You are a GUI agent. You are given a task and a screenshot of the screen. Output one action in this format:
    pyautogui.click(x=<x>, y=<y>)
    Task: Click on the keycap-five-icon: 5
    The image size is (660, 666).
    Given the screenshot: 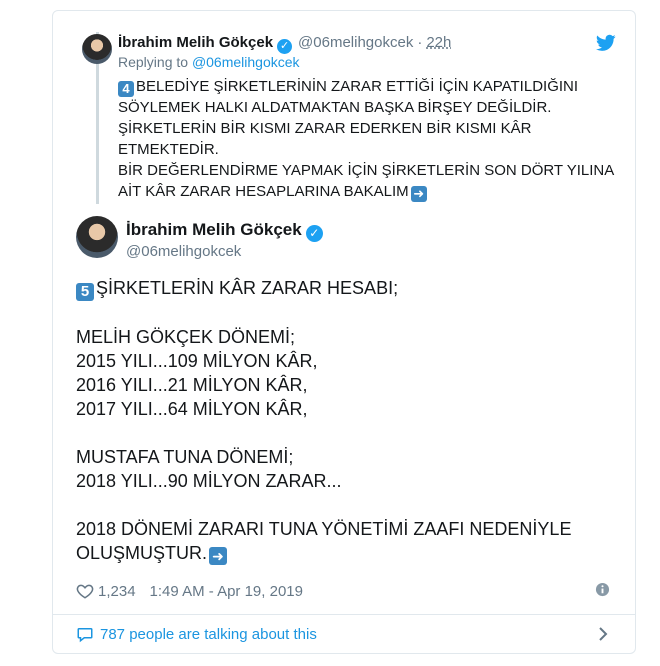 What is the action you would take?
    pyautogui.click(x=85, y=292)
    